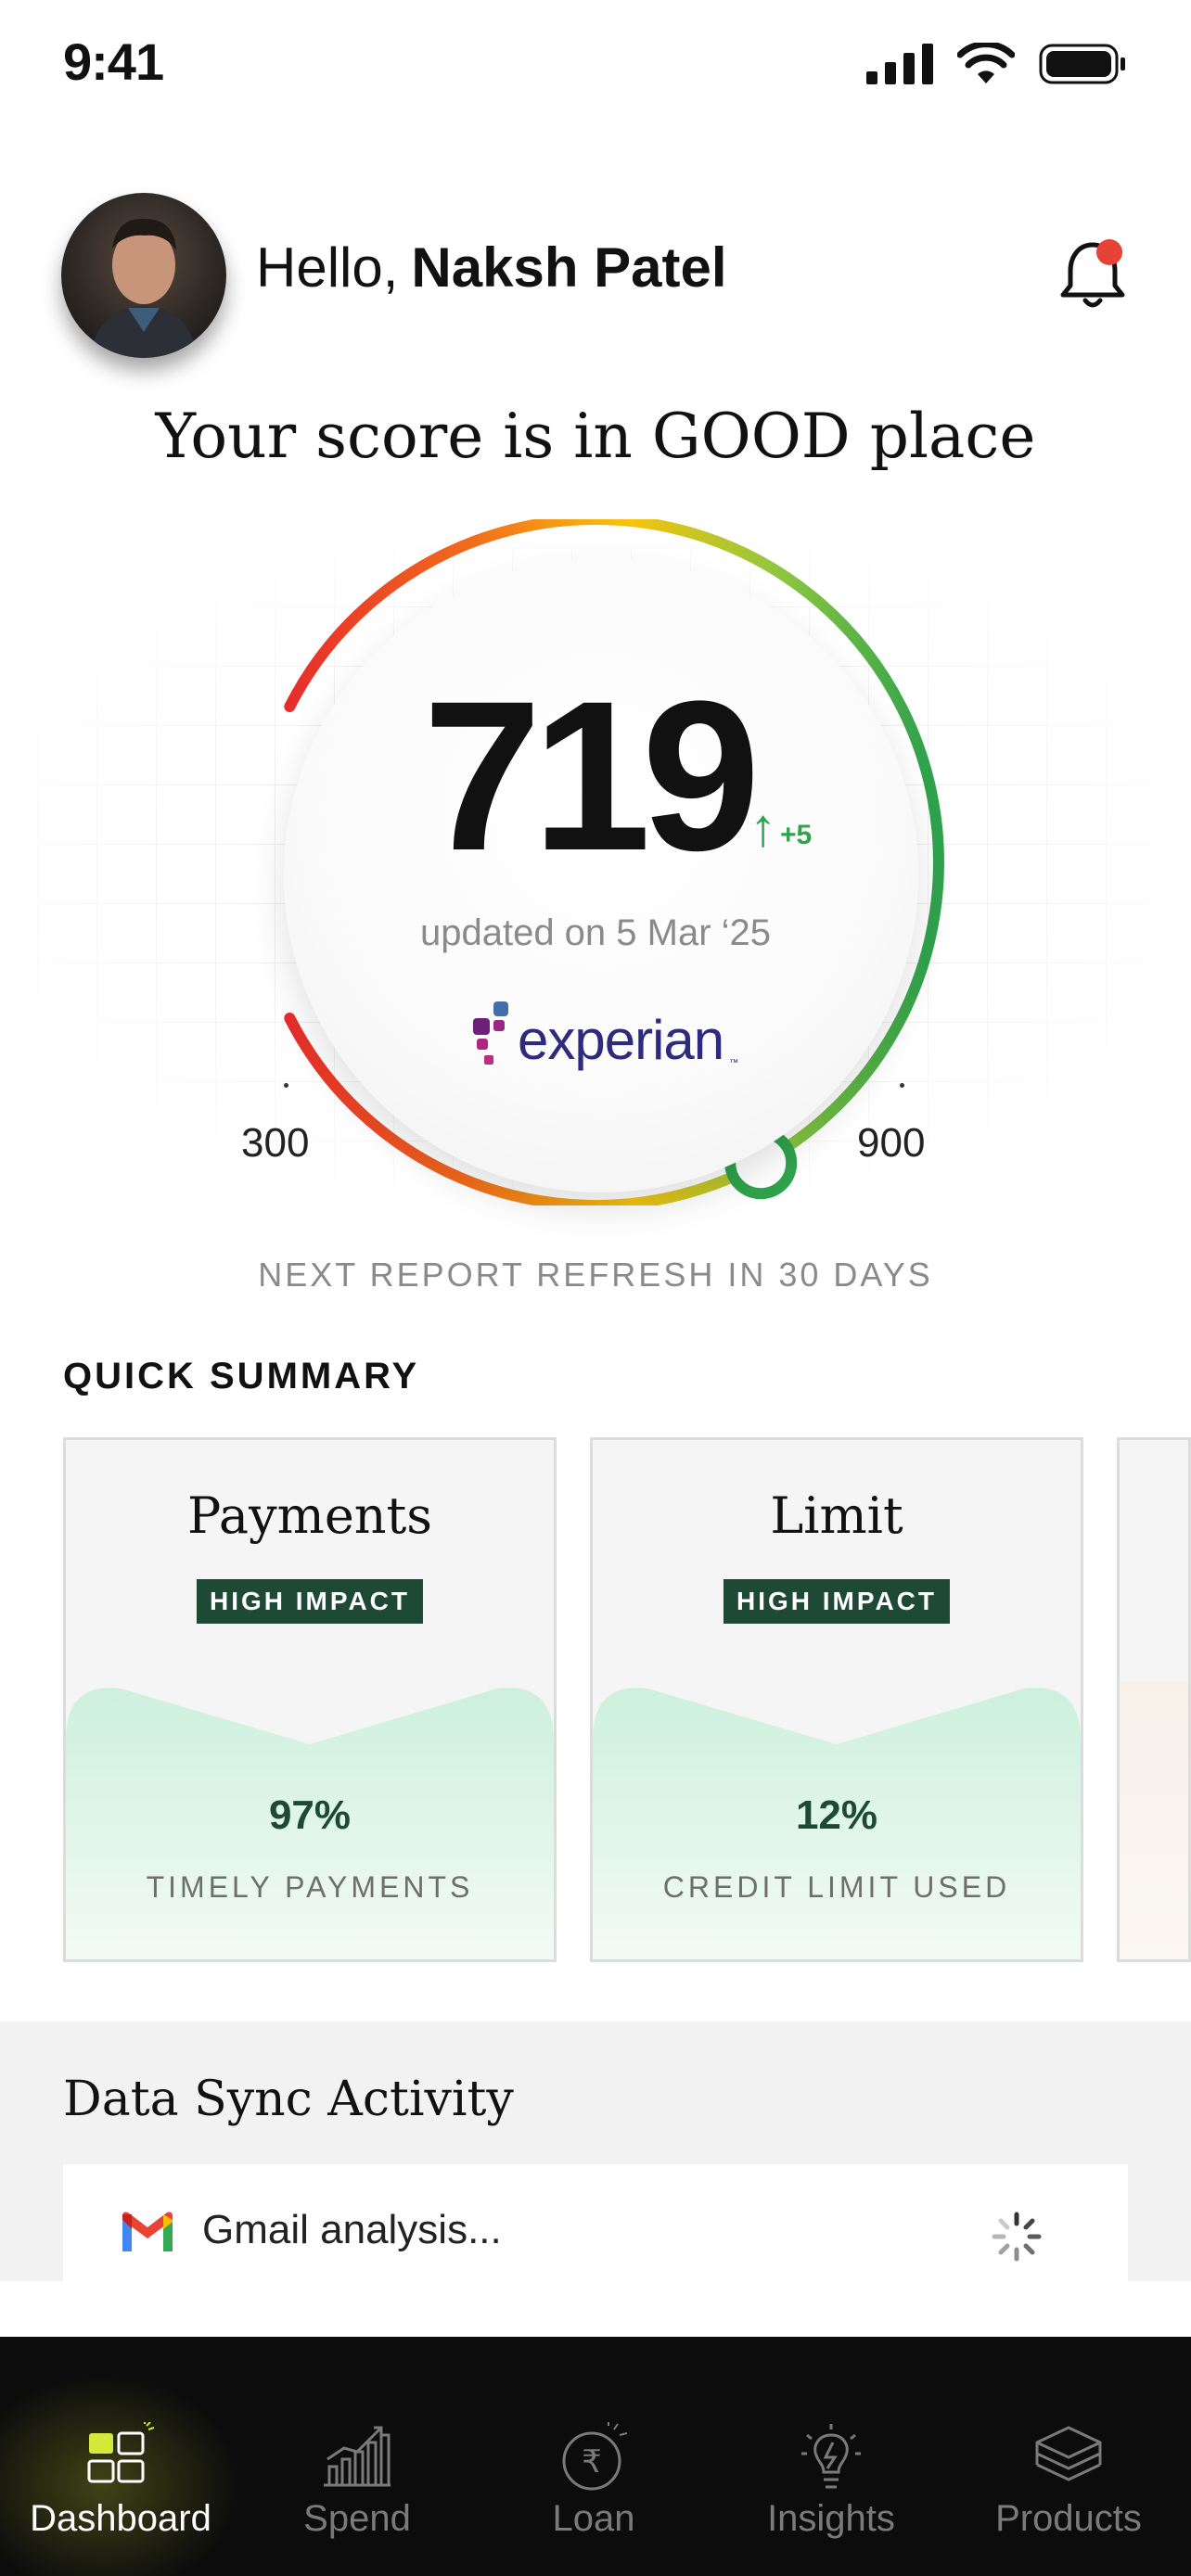 Image resolution: width=1191 pixels, height=2576 pixels. I want to click on nav-item-products: Products, so click(1068, 2481).